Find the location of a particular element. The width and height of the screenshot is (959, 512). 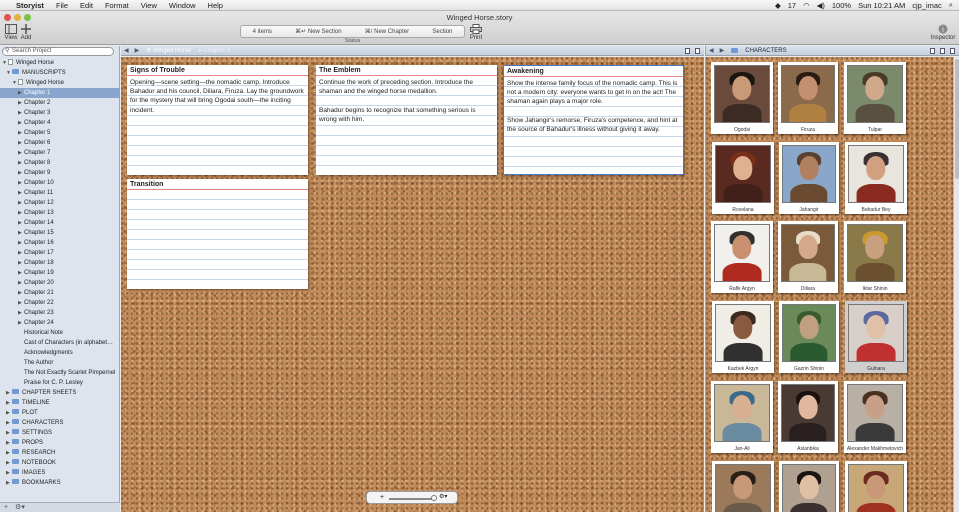

sidebar-chapter-item: ▶ Chapter 11 is located at coordinates (60, 193).